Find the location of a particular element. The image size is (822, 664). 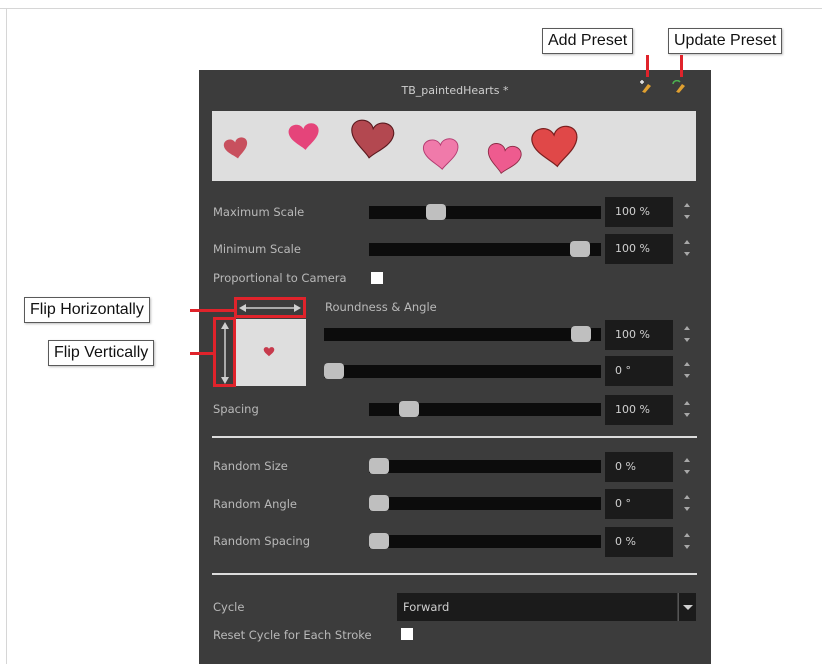

maximum-scale-thumb is located at coordinates (436, 212).